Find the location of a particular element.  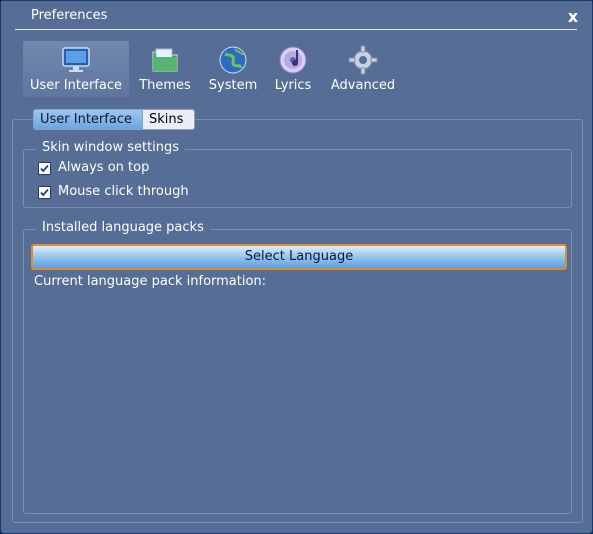

subtab-skins: Skins is located at coordinates (168, 119).